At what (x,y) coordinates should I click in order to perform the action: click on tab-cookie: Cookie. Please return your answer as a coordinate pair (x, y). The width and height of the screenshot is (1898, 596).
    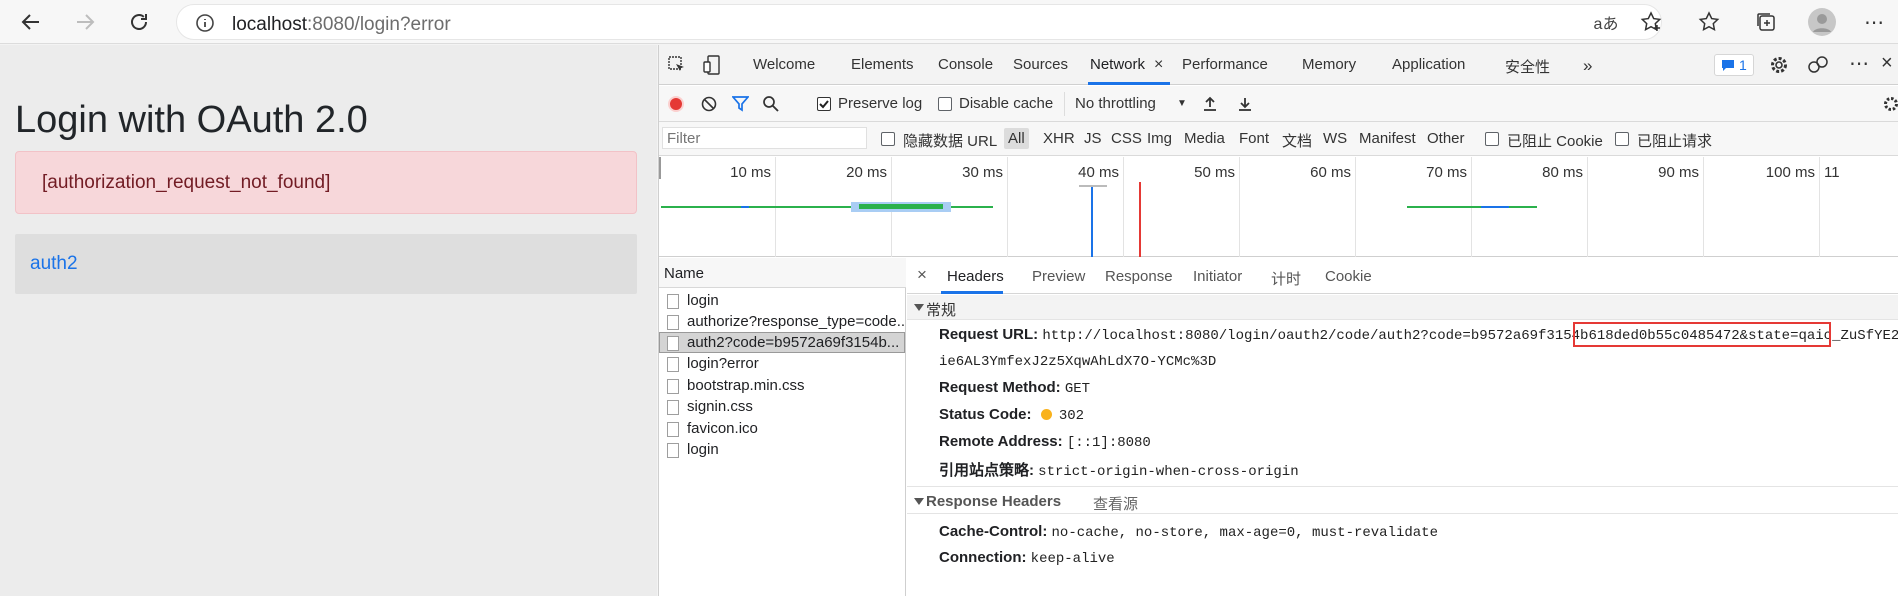
    Looking at the image, I should click on (1348, 276).